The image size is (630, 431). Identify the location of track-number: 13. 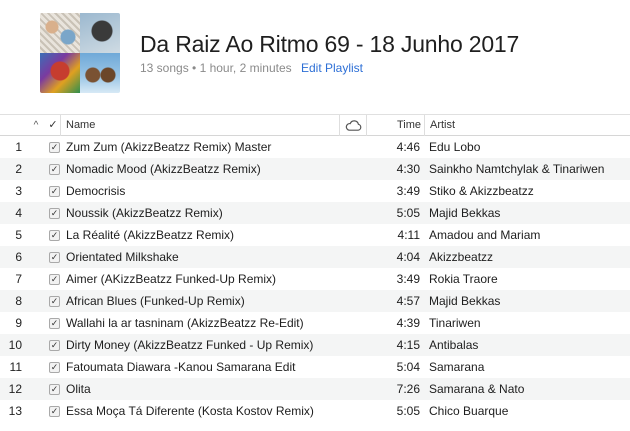
(15, 411).